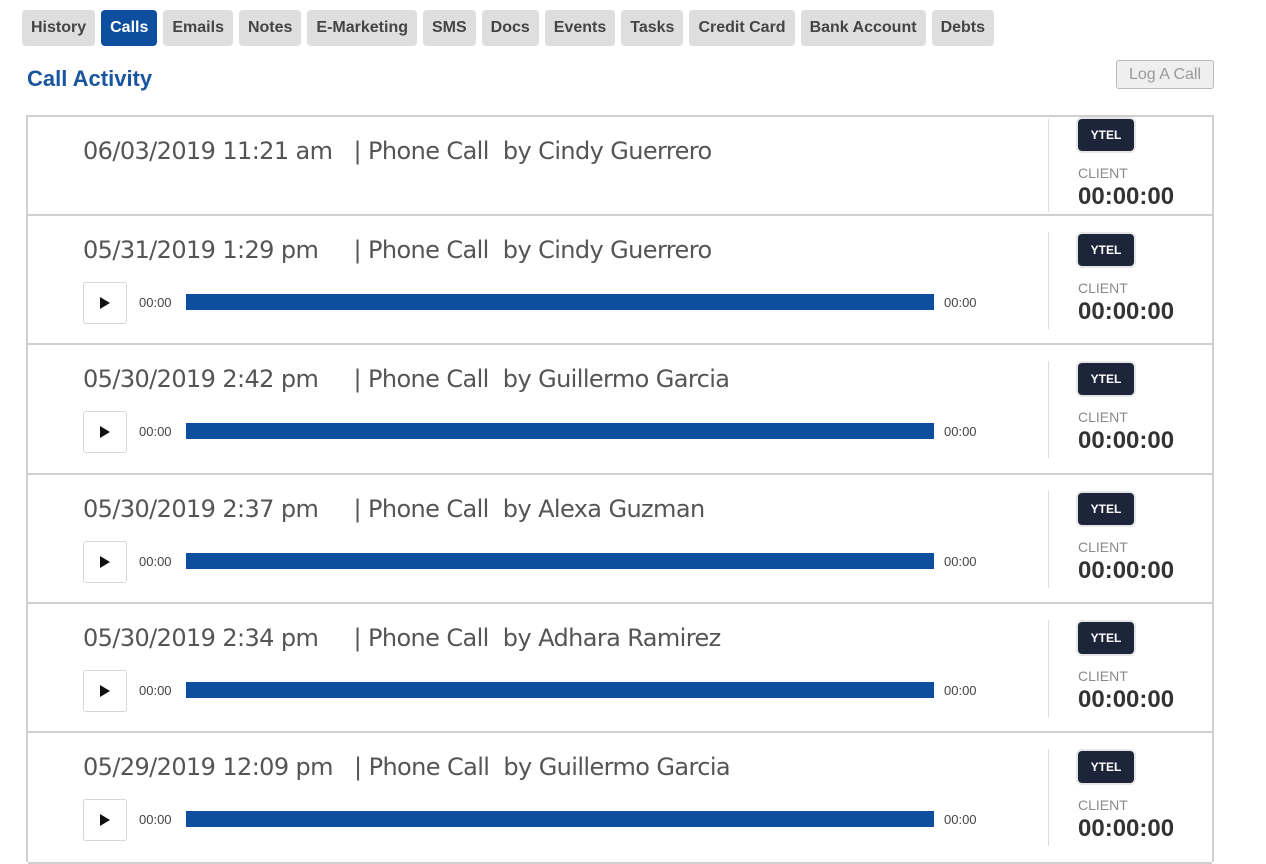 This screenshot has width=1266, height=864. I want to click on tab-credit-card: Credit Card, so click(742, 28).